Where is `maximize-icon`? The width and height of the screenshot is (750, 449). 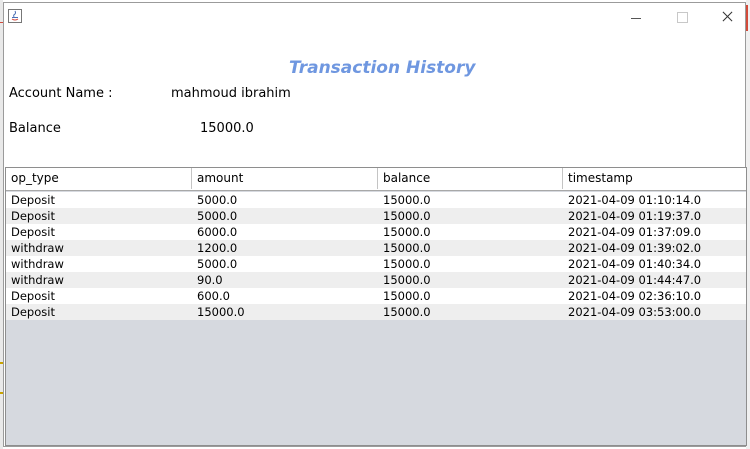
maximize-icon is located at coordinates (682, 17).